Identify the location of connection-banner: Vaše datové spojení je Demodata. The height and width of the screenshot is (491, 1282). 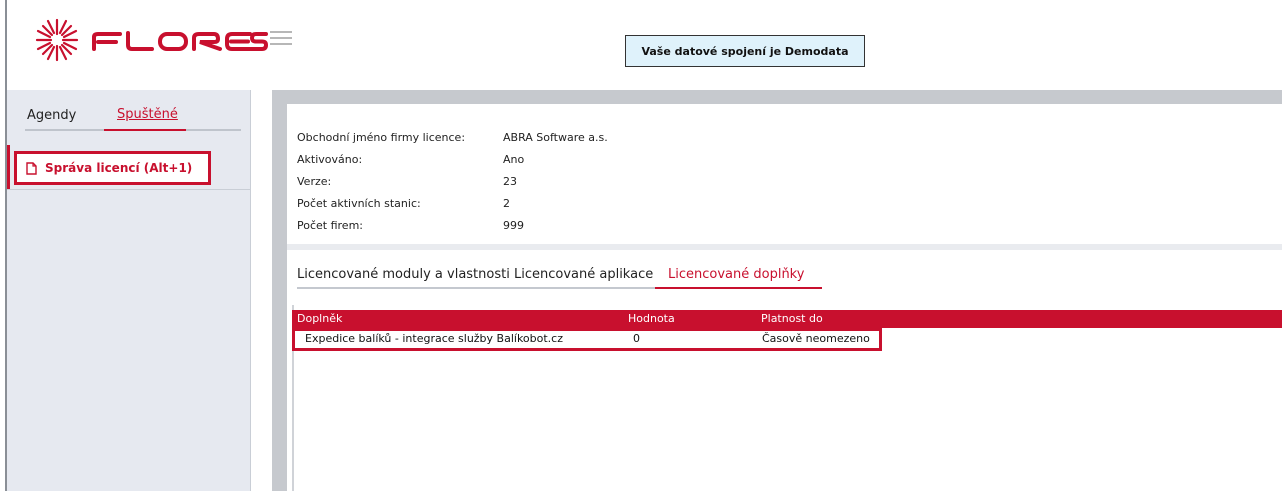
(745, 51).